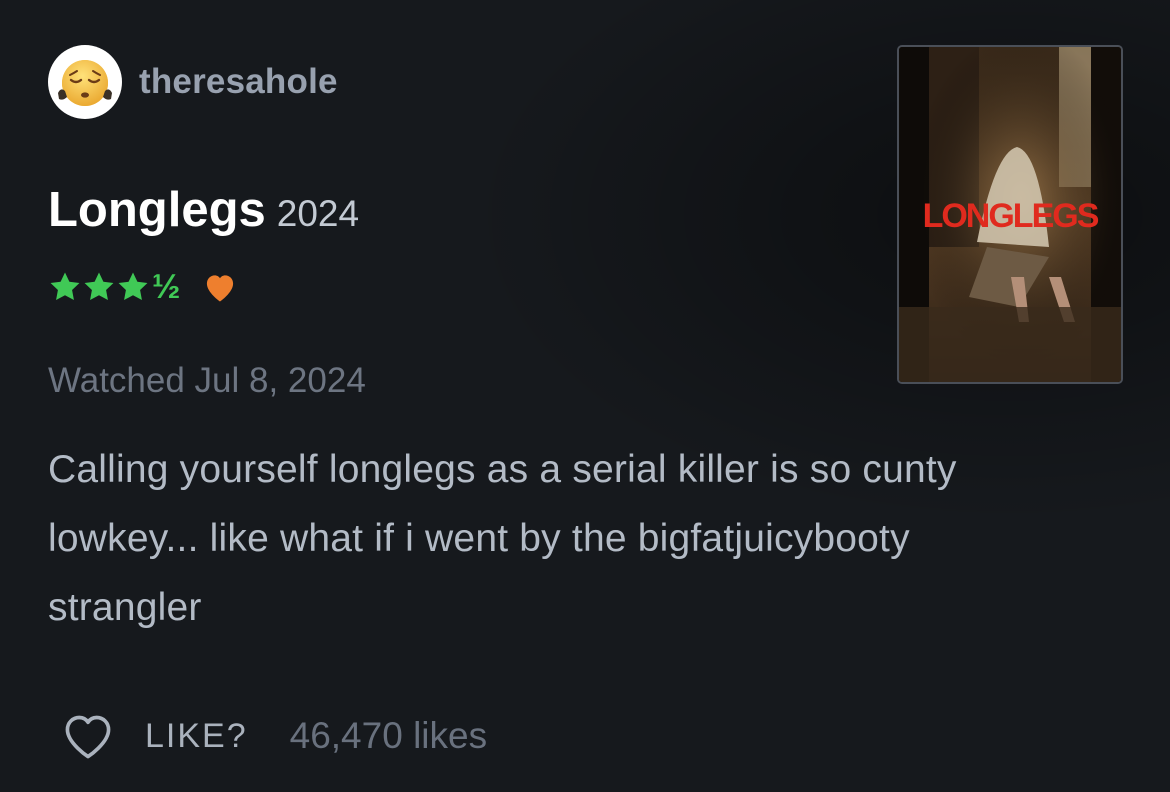  What do you see at coordinates (238, 82) in the screenshot?
I see `username: theresahole` at bounding box center [238, 82].